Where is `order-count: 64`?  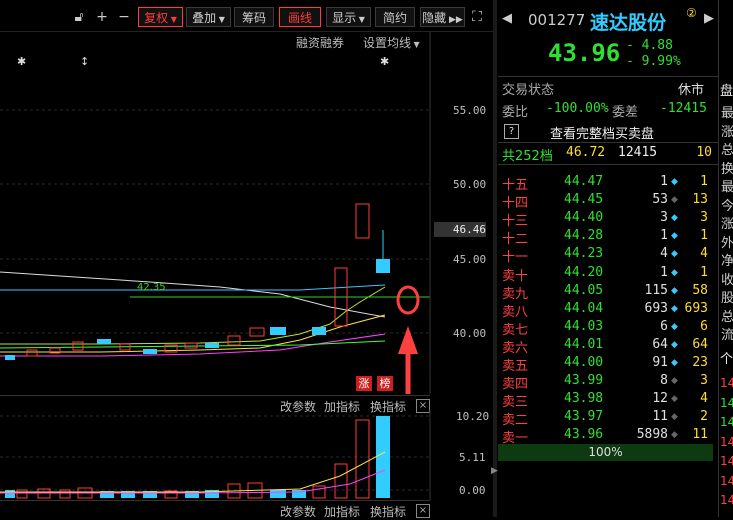 order-count: 64 is located at coordinates (700, 344).